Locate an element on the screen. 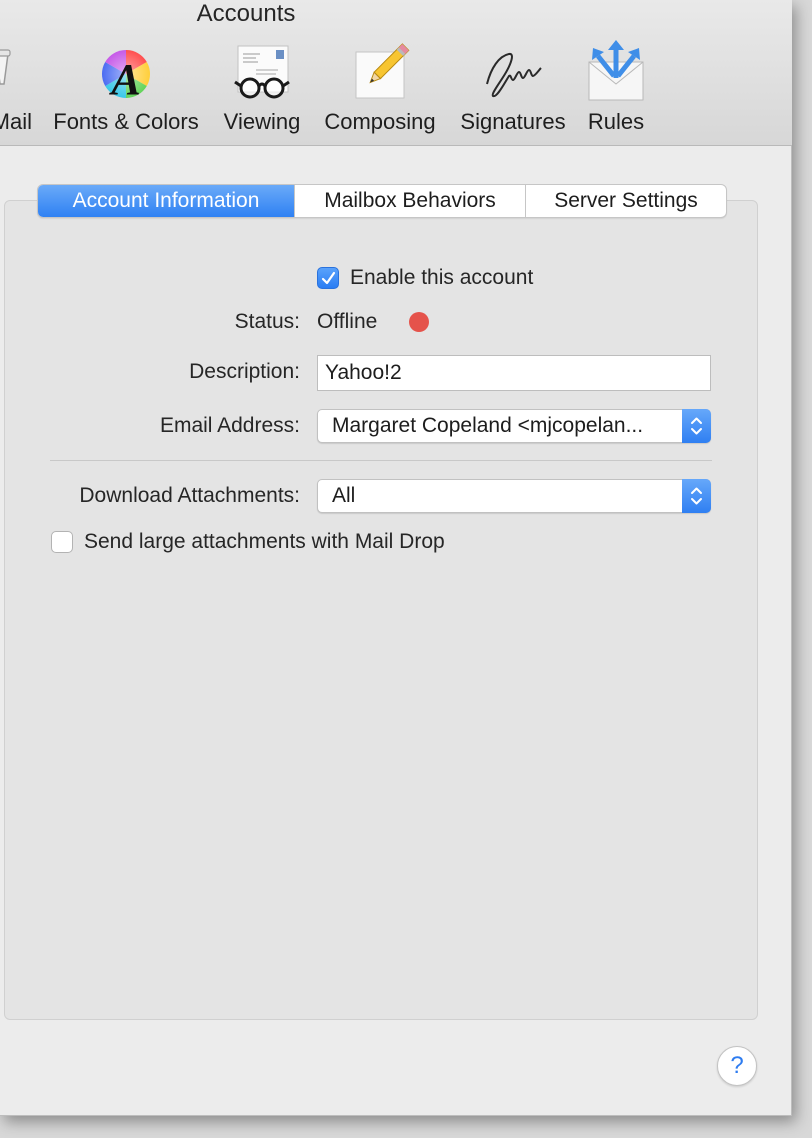 This screenshot has height=1138, width=812. status-offline-dot is located at coordinates (419, 322).